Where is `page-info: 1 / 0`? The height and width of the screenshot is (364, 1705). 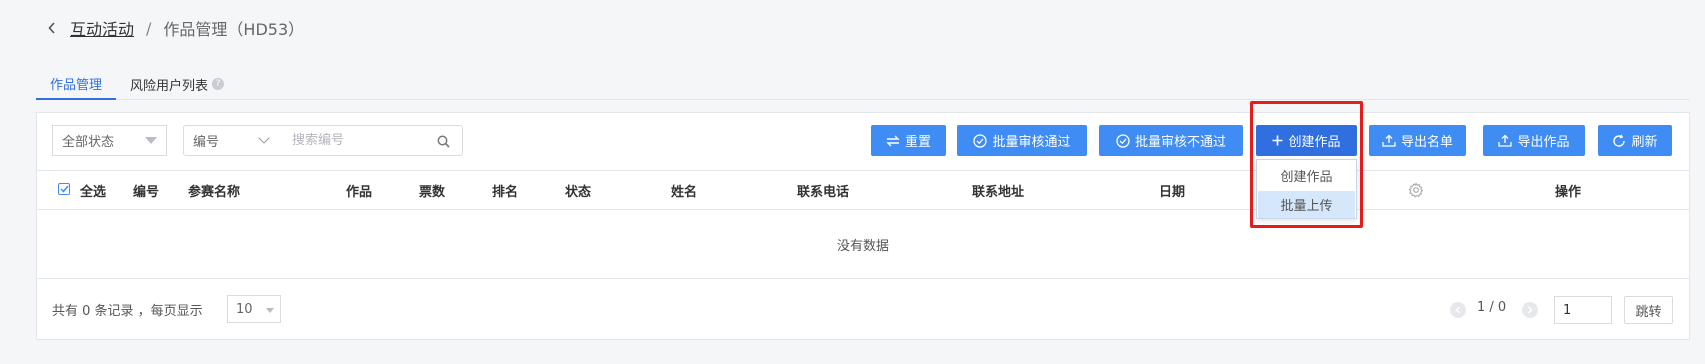
page-info: 1 / 0 is located at coordinates (1492, 307).